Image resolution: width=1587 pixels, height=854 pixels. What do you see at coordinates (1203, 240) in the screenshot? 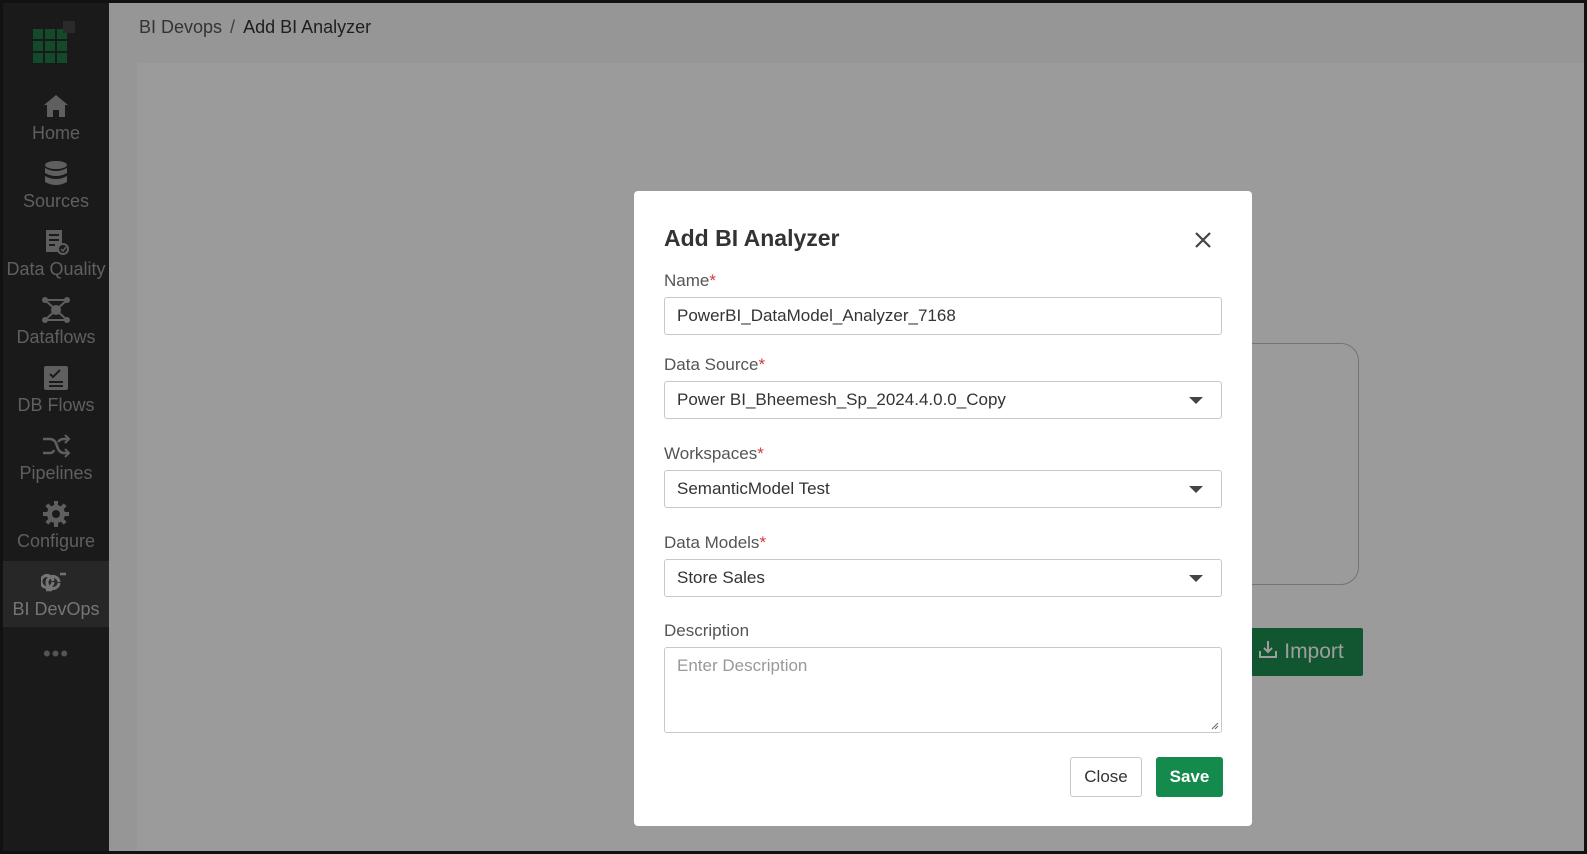
I see `close-icon` at bounding box center [1203, 240].